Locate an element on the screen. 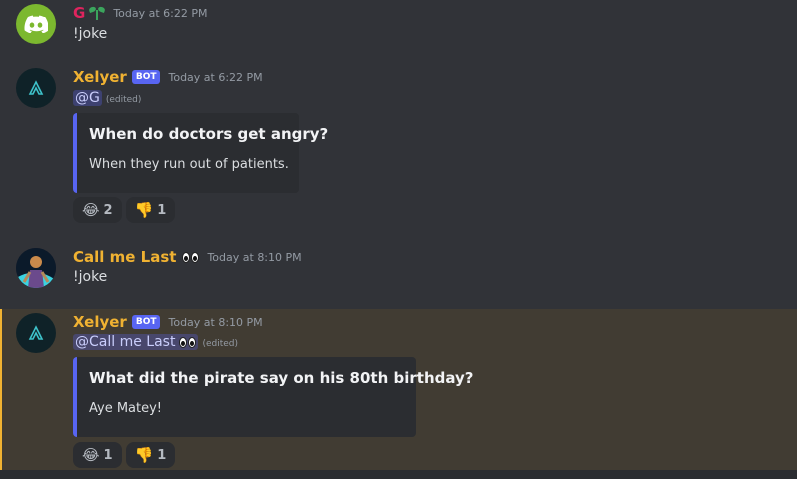 Image resolution: width=797 pixels, height=479 pixels. reaction-laugh: 😂 1 is located at coordinates (97, 455).